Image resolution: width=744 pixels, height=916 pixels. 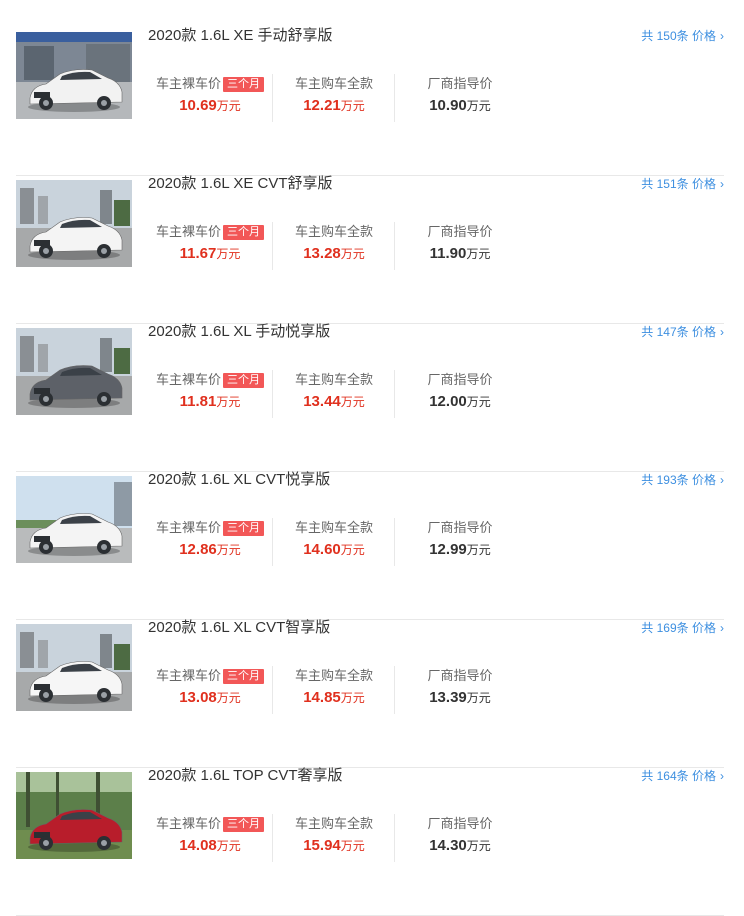 I want to click on guide-price-block: 厂商指导价 10.90万元, so click(x=459, y=98).